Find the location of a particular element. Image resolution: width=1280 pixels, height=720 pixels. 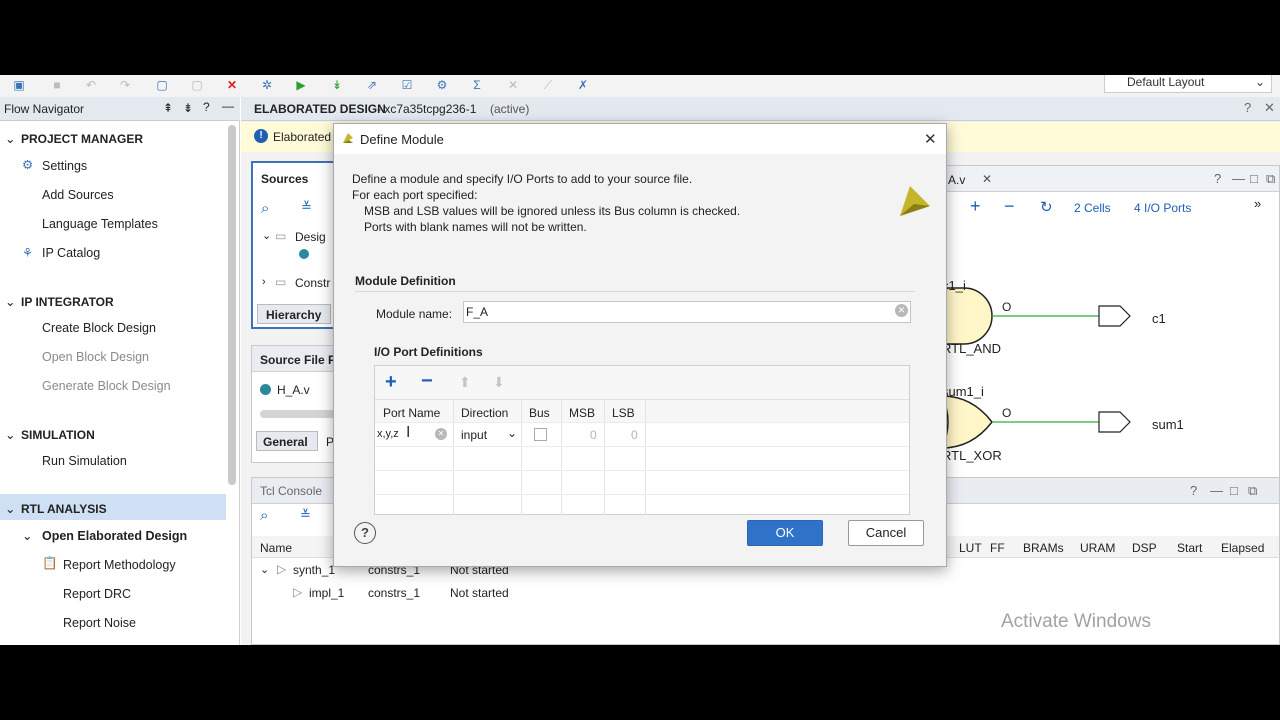

section-ip-integrator: IP INTEGRATOR is located at coordinates (67, 302).